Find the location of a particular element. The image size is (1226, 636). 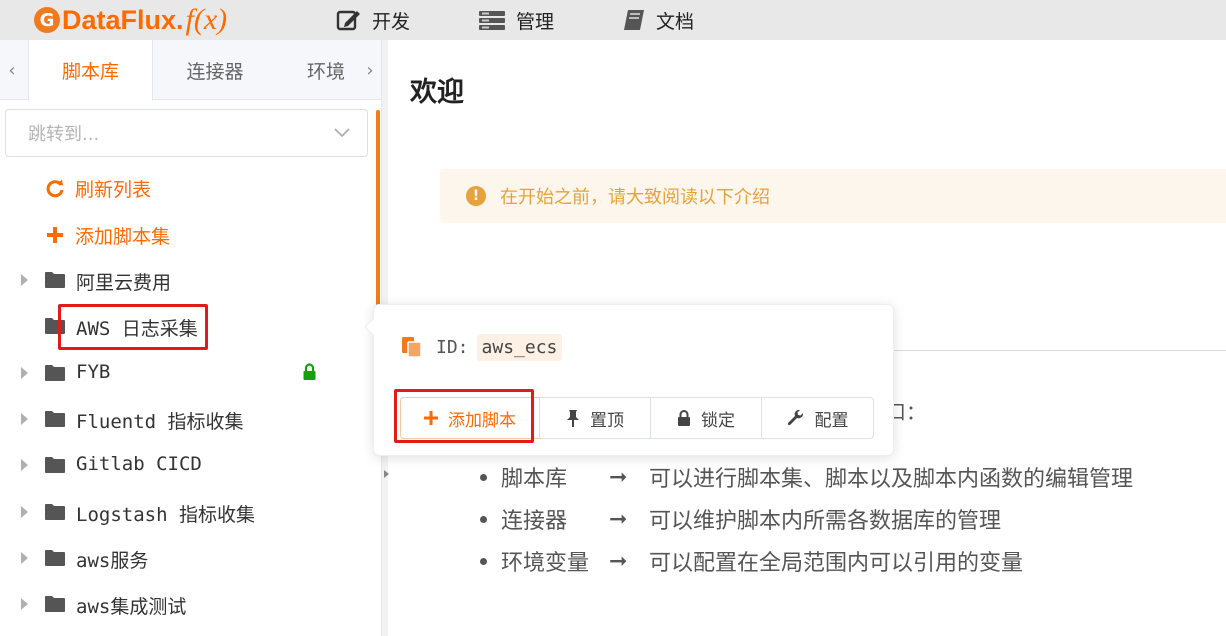

top-bar: G DataFlux. f(x) 开发 管理 文档 is located at coordinates (613, 20).